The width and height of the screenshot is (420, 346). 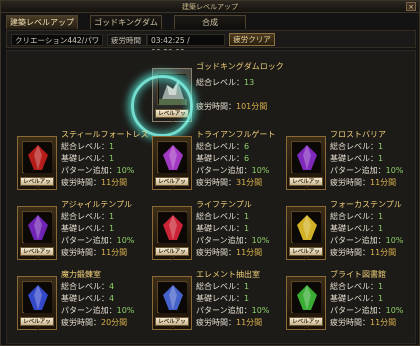 I want to click on building-name: スティールフォートレス, so click(x=105, y=134).